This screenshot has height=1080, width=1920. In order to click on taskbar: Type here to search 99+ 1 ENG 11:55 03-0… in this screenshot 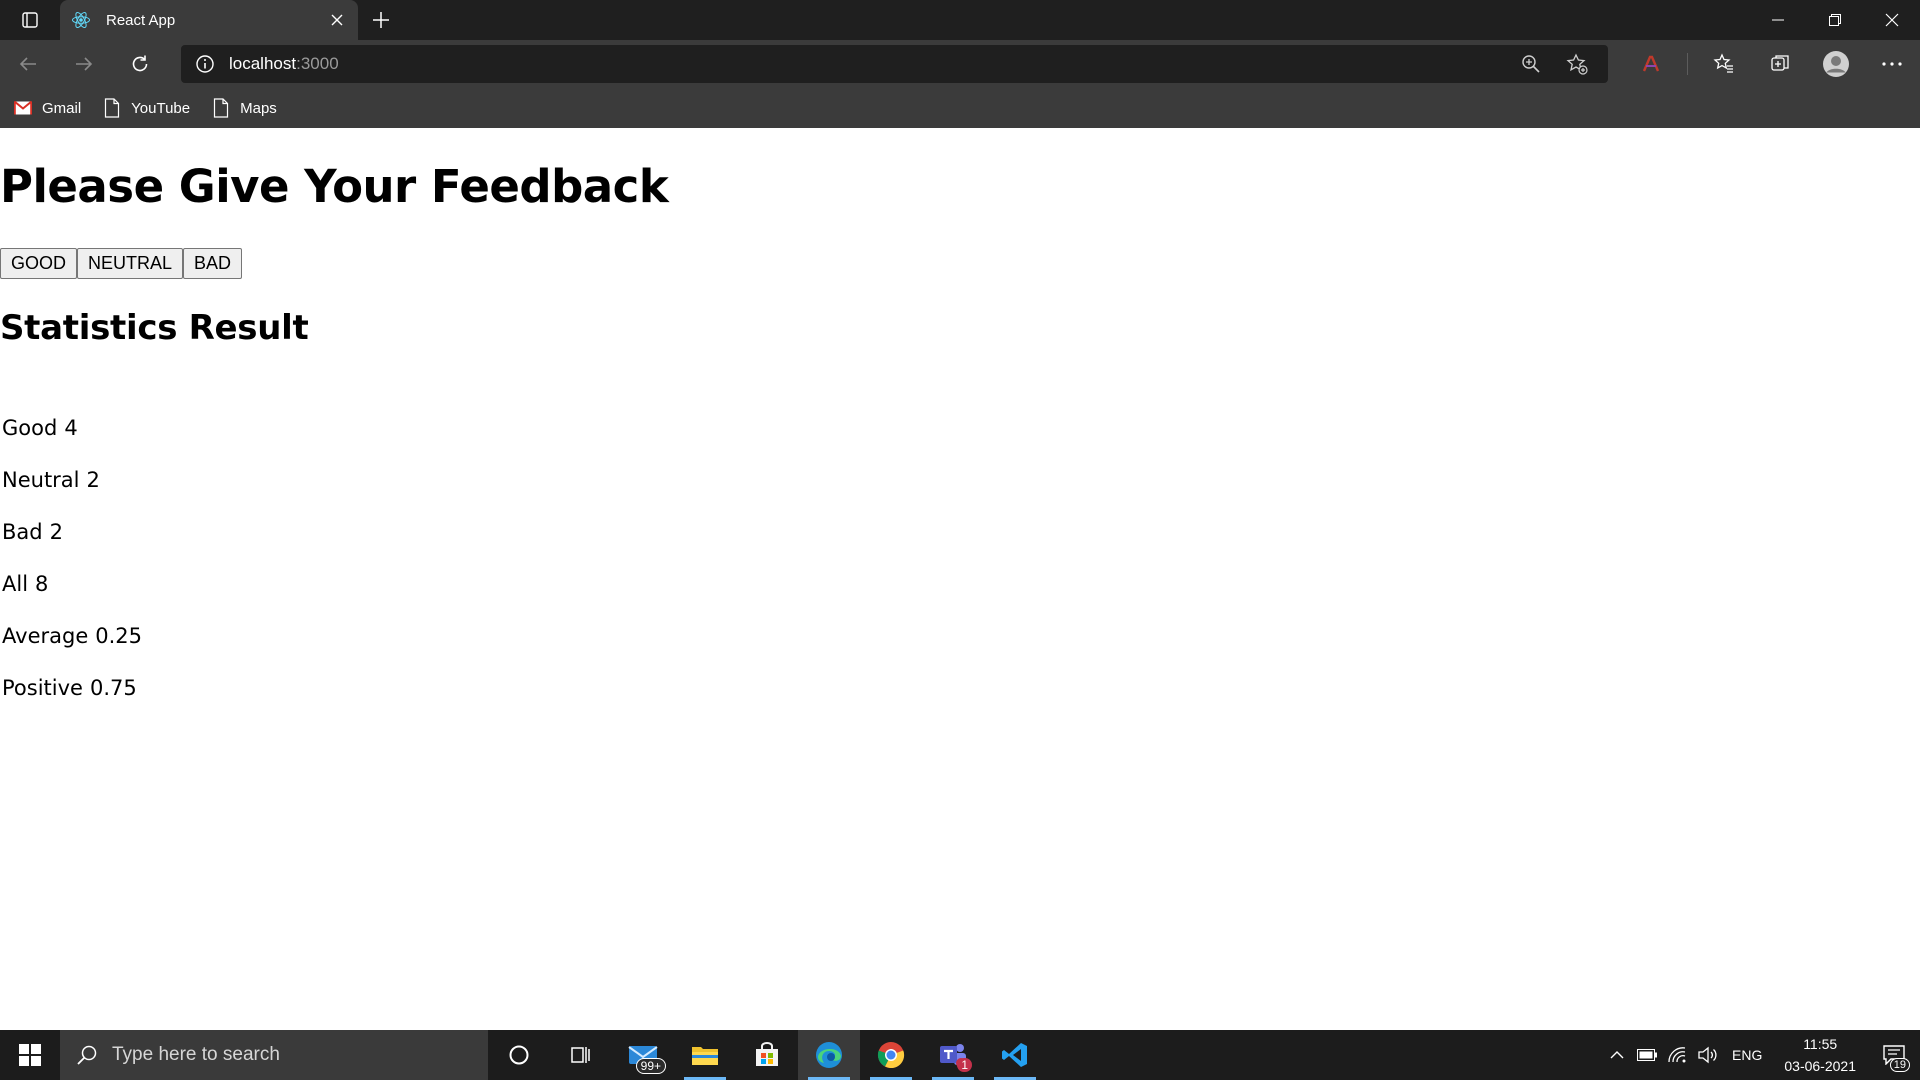, I will do `click(960, 1055)`.